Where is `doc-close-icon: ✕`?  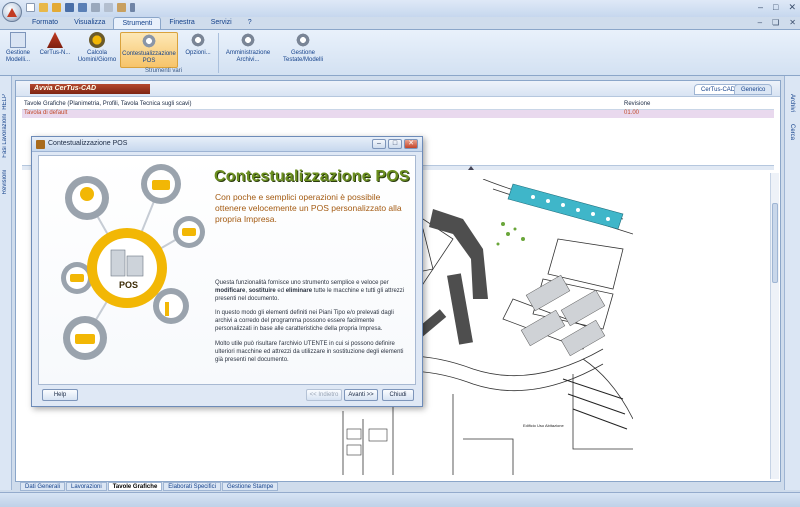 doc-close-icon: ✕ is located at coordinates (792, 22).